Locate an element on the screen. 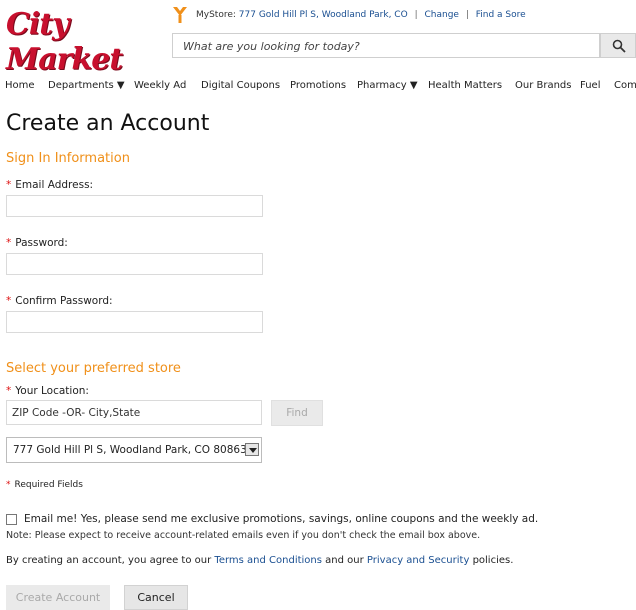  search-placeholder: What are you looking for today? is located at coordinates (271, 46).